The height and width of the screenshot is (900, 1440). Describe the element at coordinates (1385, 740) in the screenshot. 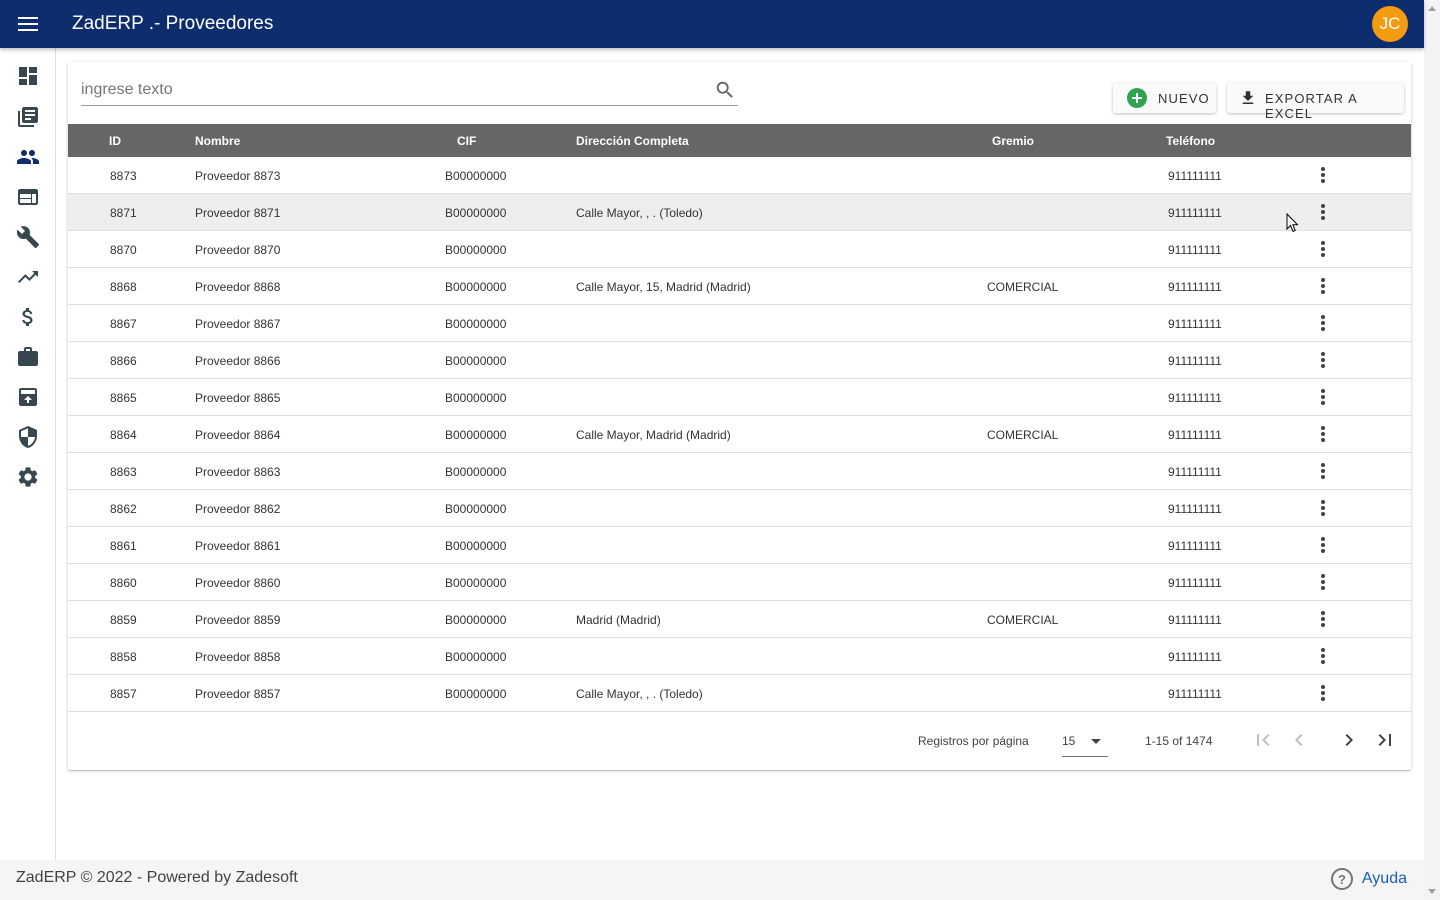

I see `last-page-button` at that location.